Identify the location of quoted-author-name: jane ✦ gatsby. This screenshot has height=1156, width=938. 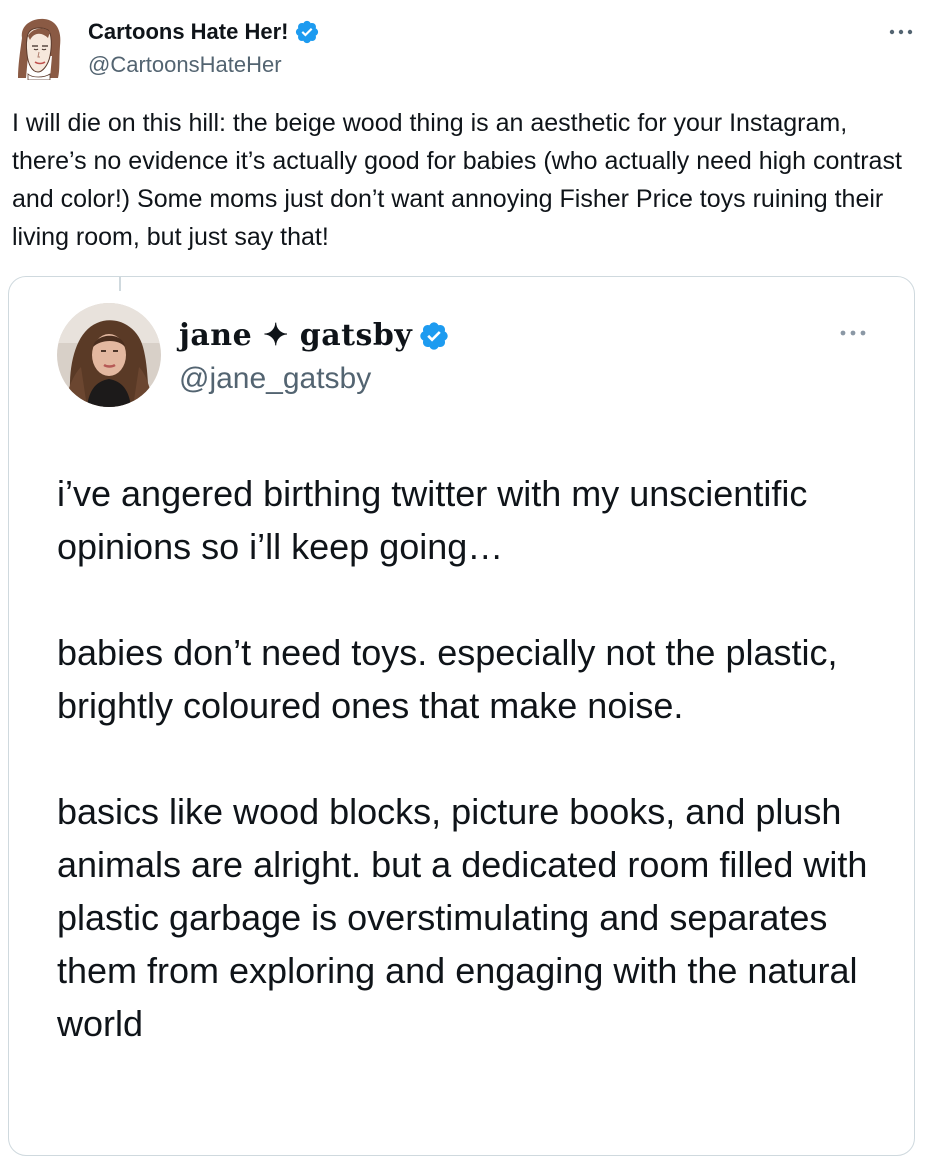
(295, 336).